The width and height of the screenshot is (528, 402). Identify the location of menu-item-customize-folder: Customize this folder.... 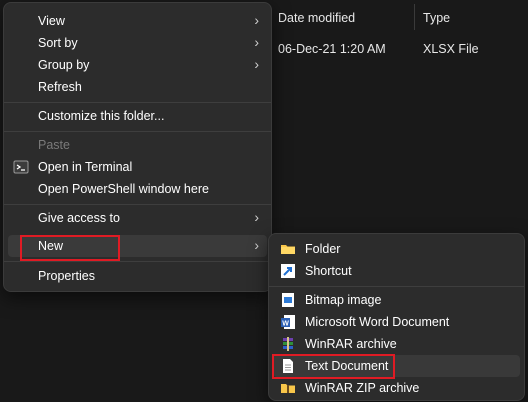
(137, 116).